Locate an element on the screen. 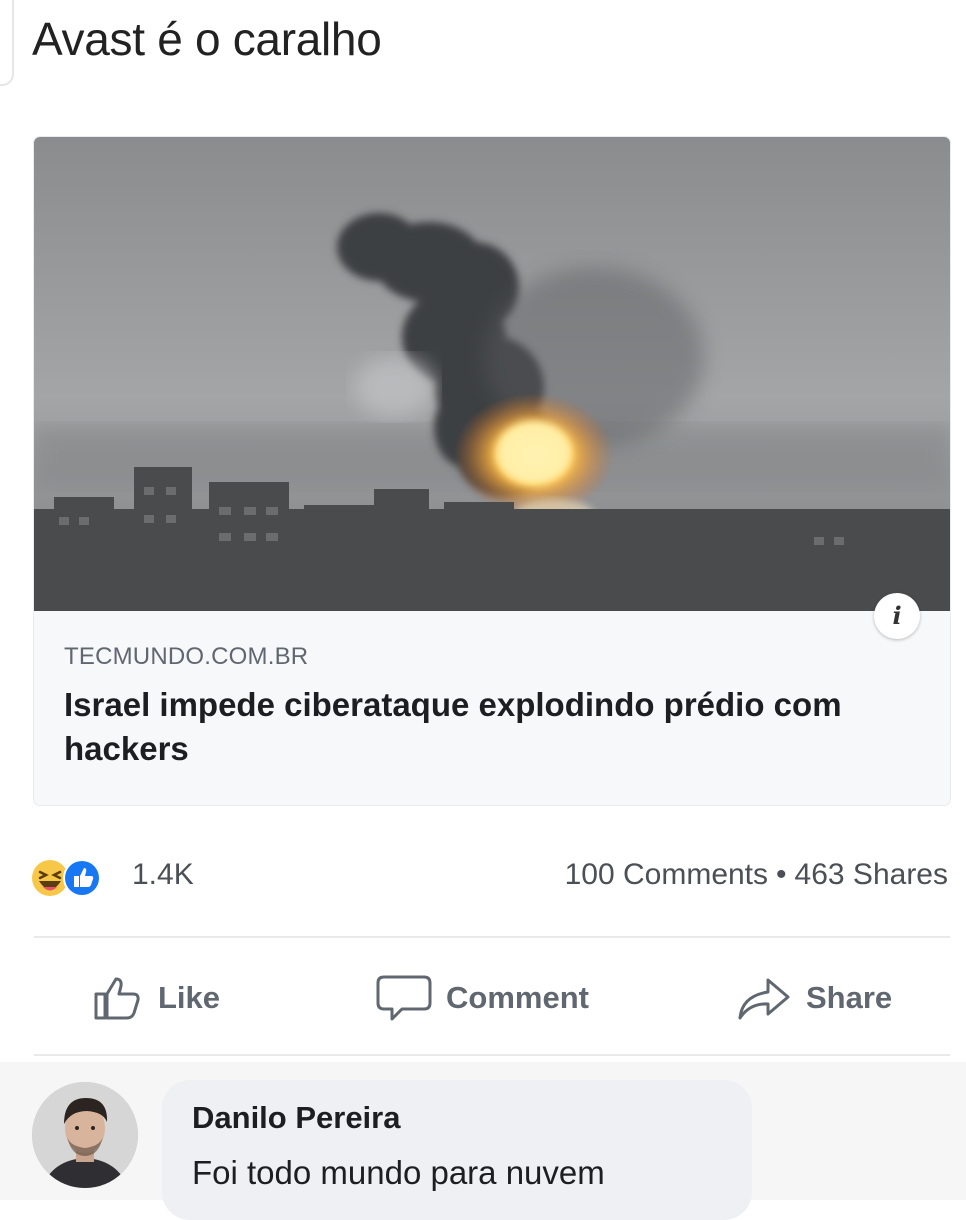 Image resolution: width=966 pixels, height=1220 pixels. share-button: Share is located at coordinates (814, 998).